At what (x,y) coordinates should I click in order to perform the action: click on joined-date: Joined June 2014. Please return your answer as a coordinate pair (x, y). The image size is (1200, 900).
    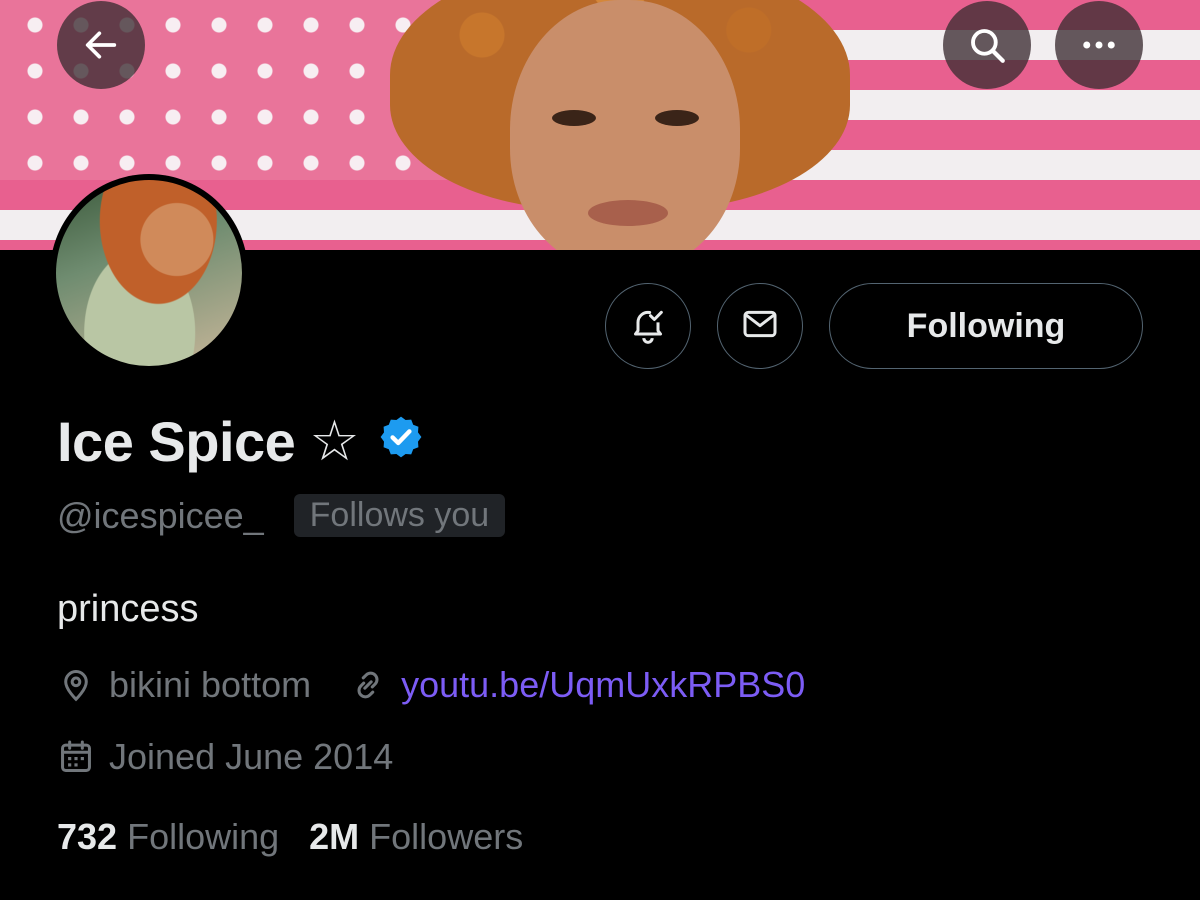
    Looking at the image, I should click on (251, 756).